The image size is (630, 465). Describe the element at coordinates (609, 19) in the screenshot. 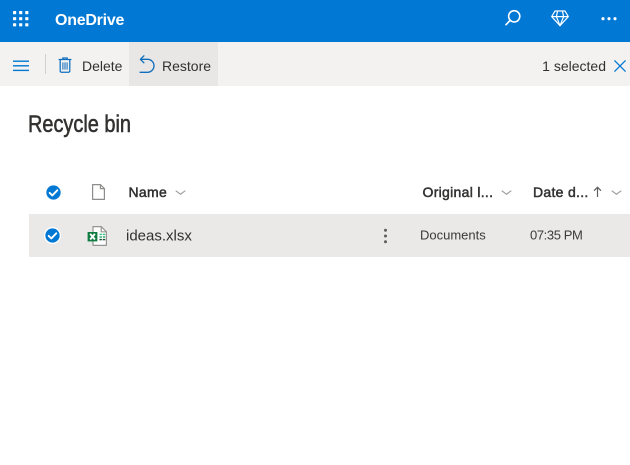

I see `more-options-icon` at that location.